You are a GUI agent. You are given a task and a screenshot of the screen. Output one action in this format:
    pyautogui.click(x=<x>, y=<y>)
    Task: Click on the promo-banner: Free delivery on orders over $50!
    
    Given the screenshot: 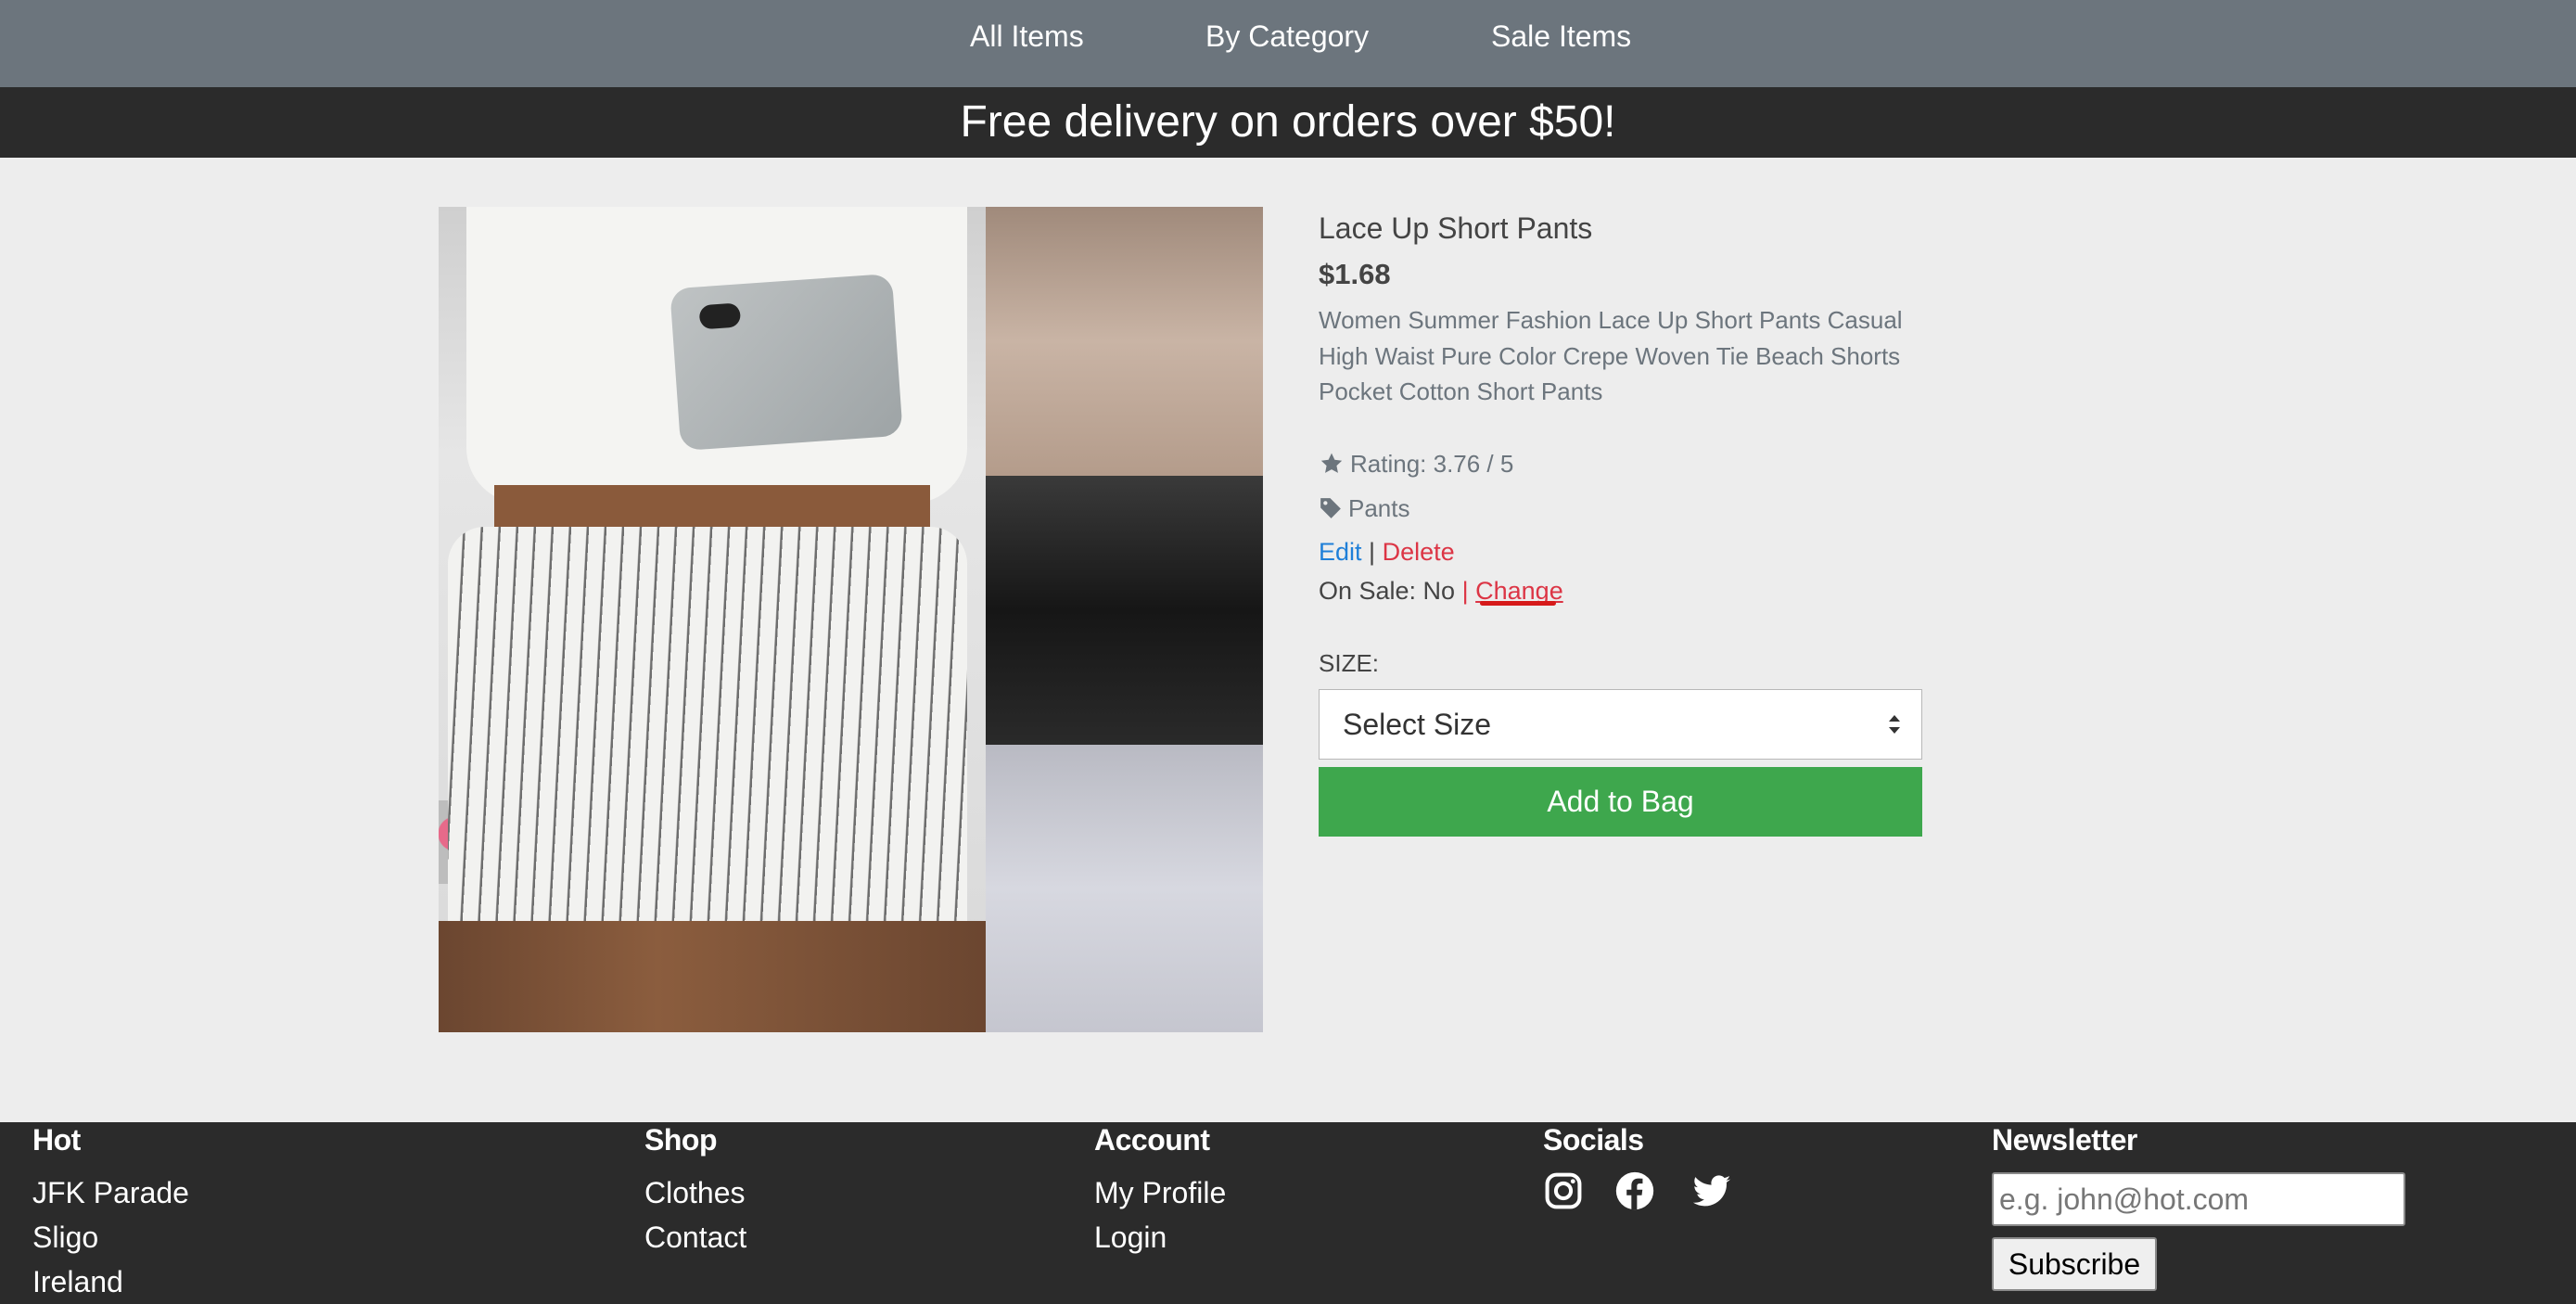 What is the action you would take?
    pyautogui.click(x=1288, y=122)
    